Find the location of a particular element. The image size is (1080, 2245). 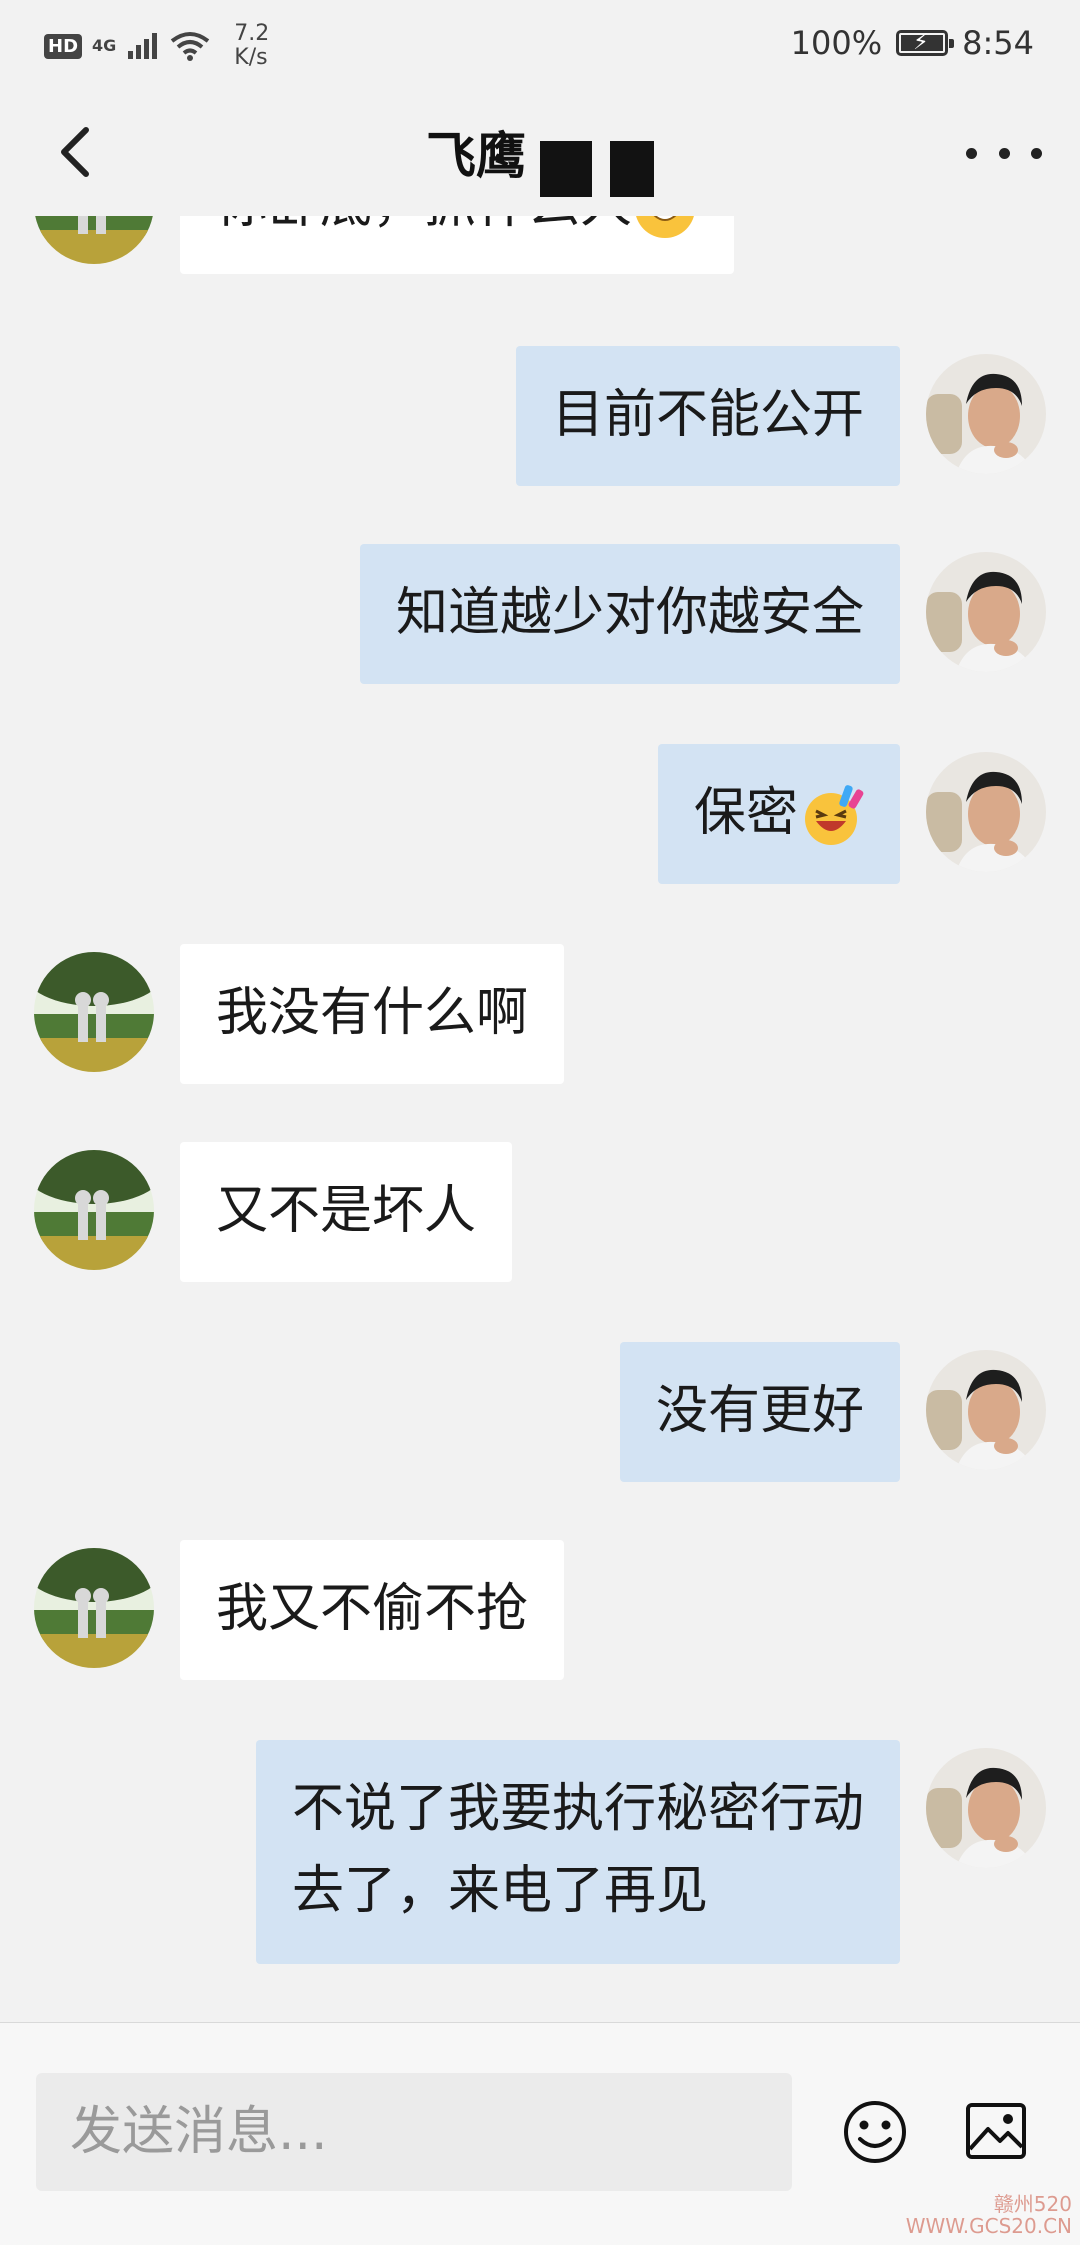

message-bubble: 我又不偷不抢 is located at coordinates (372, 1610).